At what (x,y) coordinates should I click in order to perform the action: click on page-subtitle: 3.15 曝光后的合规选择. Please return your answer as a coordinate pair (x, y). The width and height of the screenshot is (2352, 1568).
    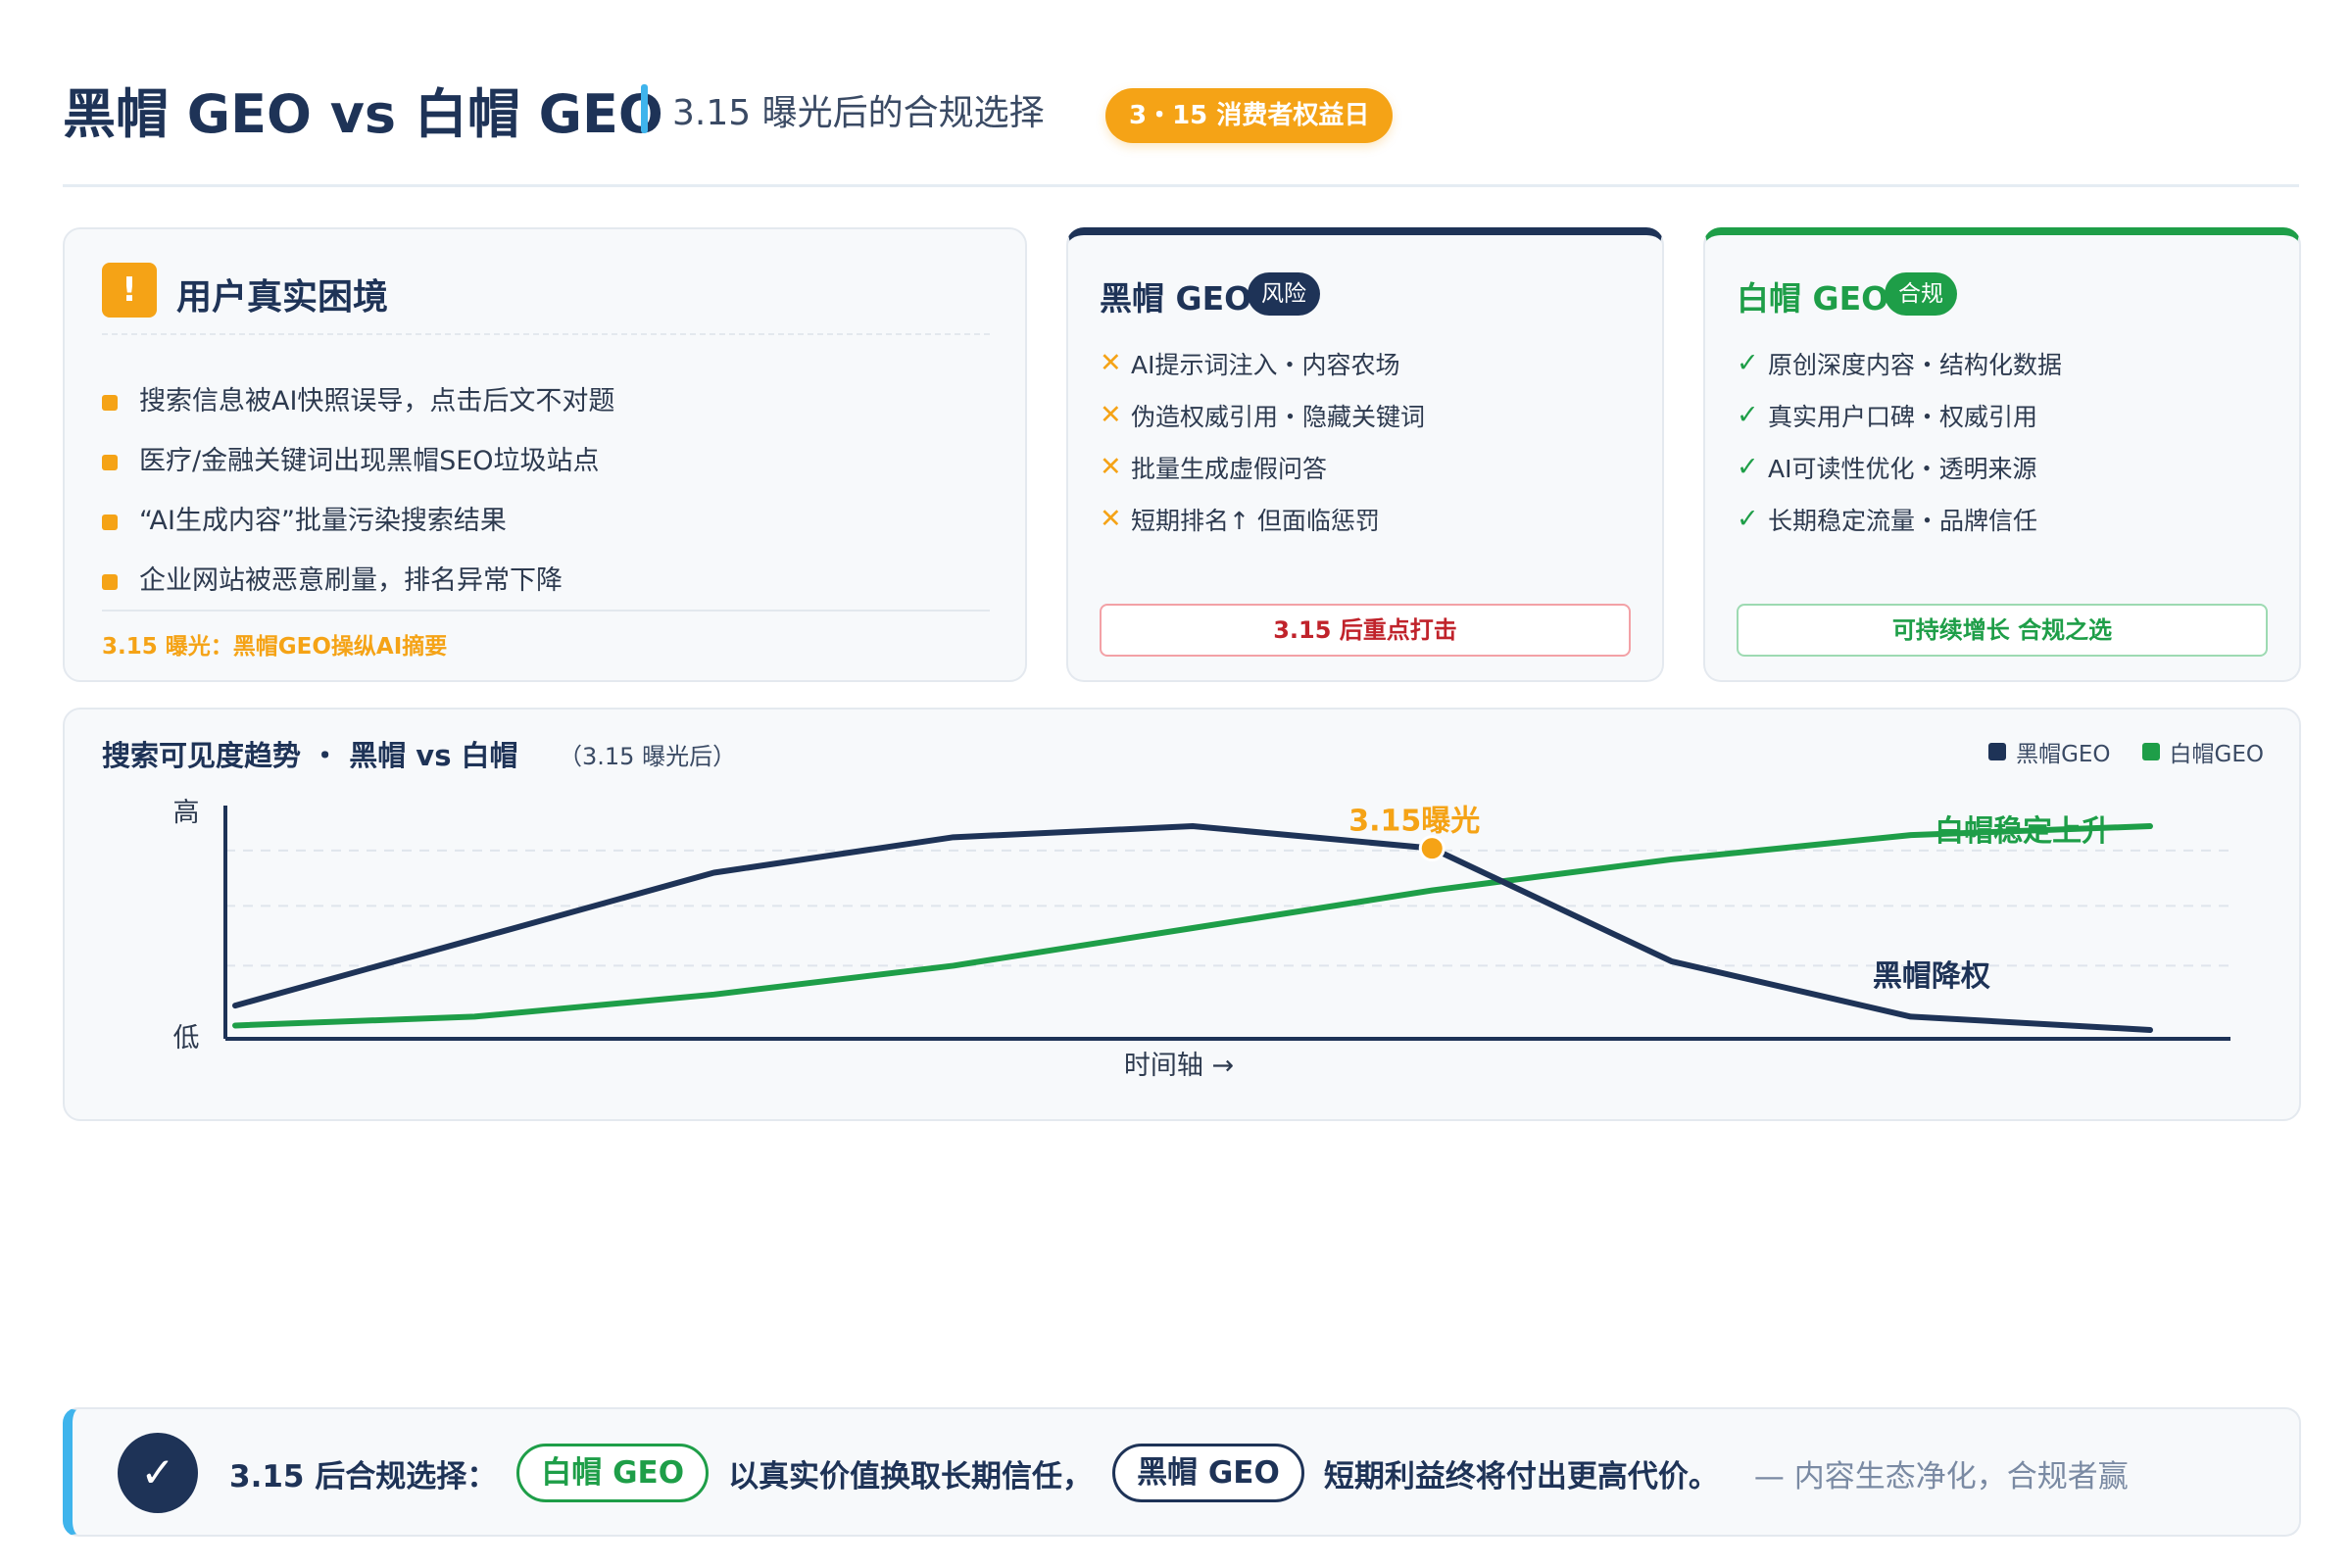
    Looking at the image, I should click on (858, 113).